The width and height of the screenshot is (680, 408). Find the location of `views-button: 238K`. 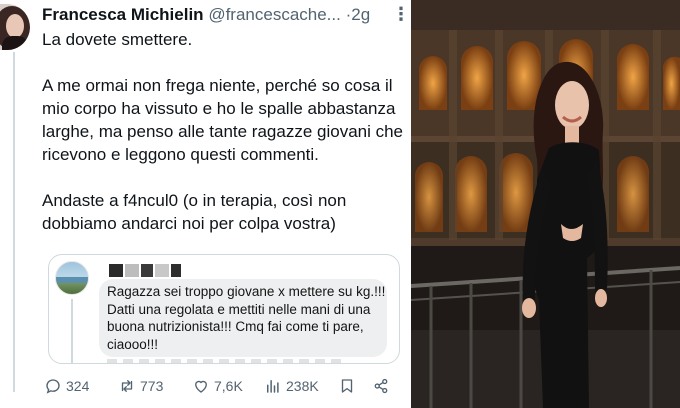

views-button: 238K is located at coordinates (291, 386).